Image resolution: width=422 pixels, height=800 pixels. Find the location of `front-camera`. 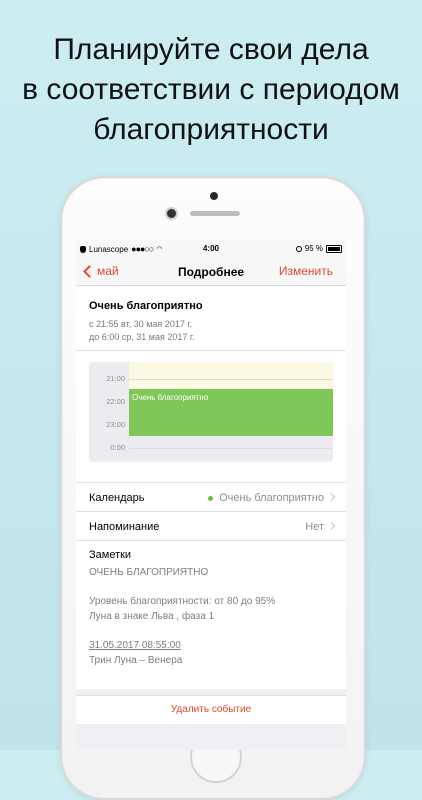

front-camera is located at coordinates (171, 213).